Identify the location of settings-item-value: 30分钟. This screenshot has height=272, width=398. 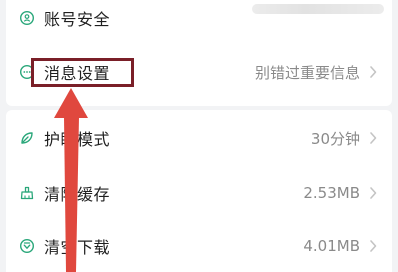
(335, 138).